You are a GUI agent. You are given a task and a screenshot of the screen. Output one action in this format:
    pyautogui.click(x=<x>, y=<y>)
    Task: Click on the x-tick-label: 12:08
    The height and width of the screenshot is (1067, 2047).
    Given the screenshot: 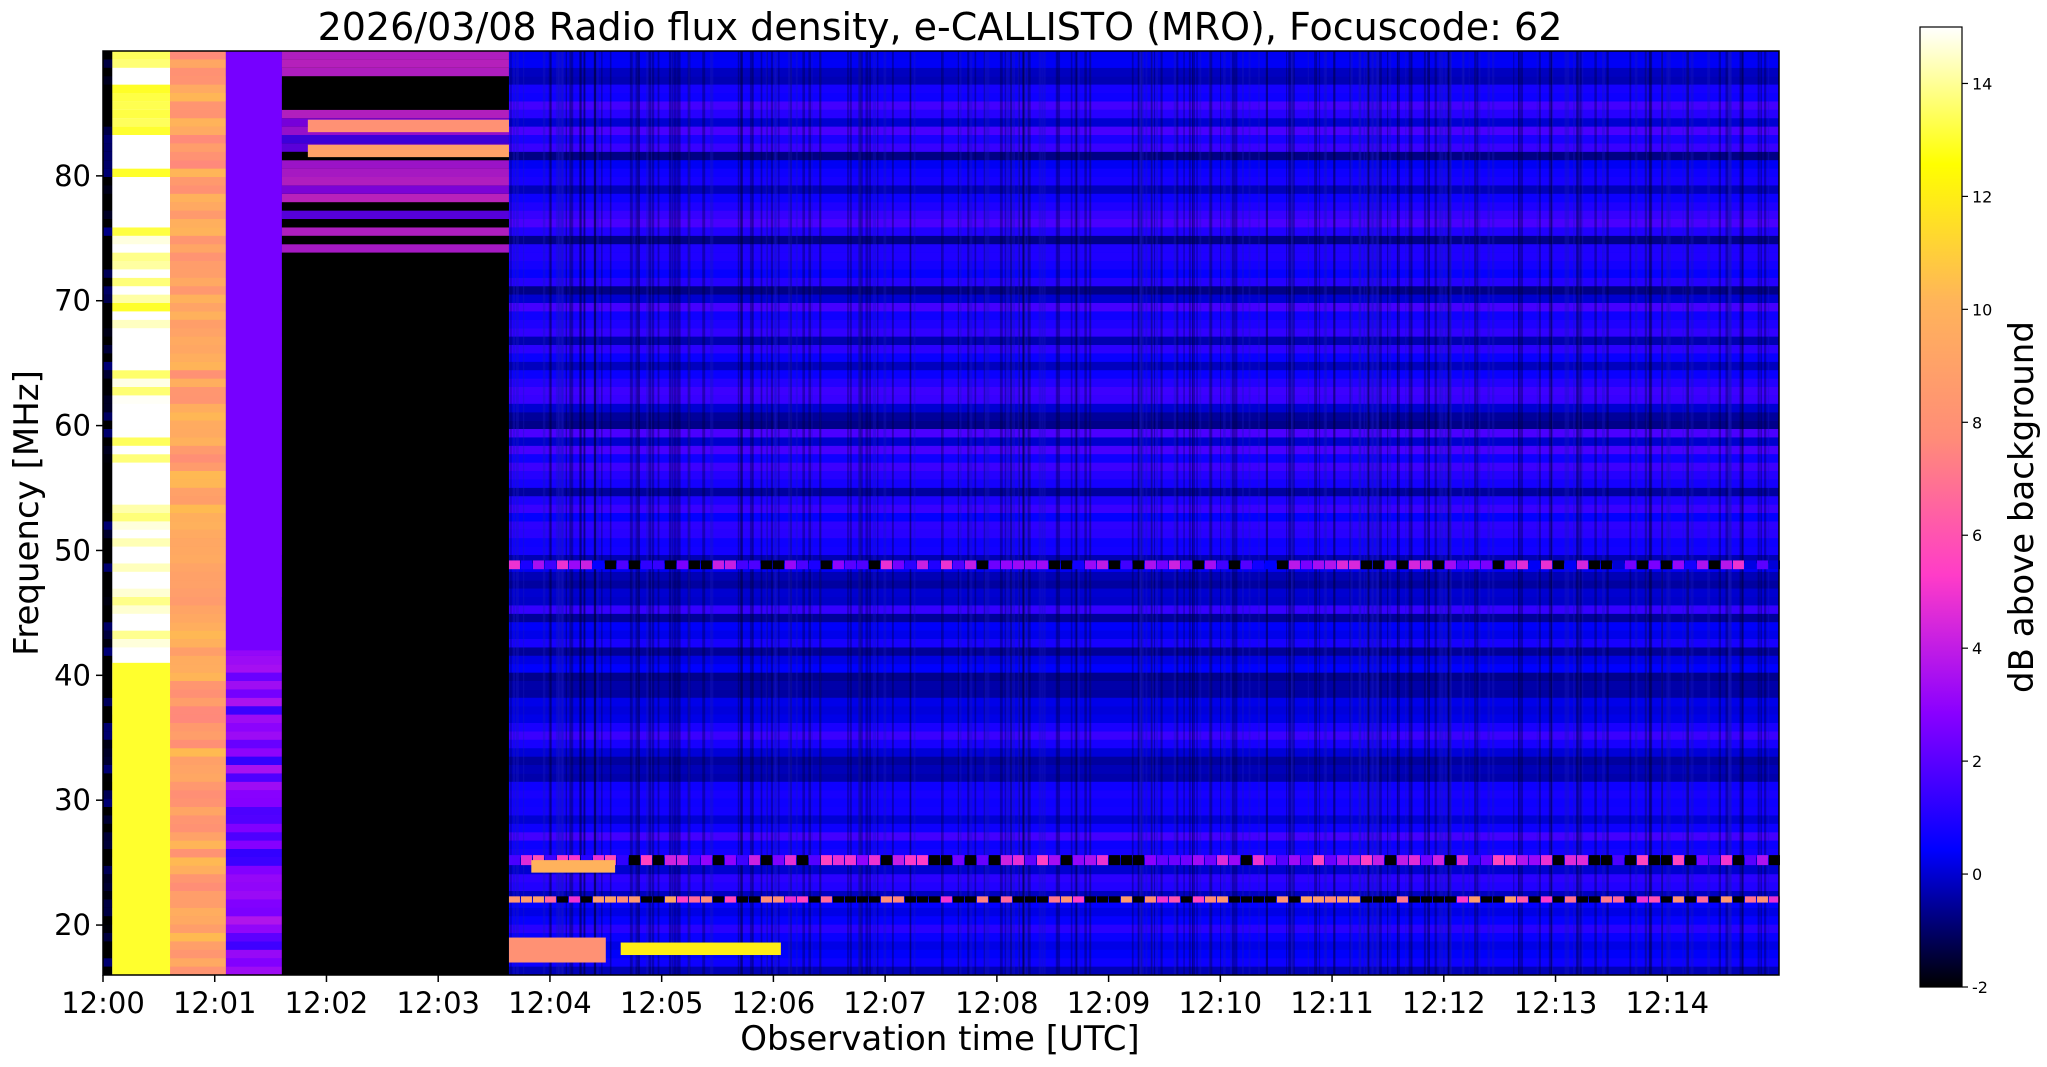 What is the action you would take?
    pyautogui.click(x=997, y=1003)
    